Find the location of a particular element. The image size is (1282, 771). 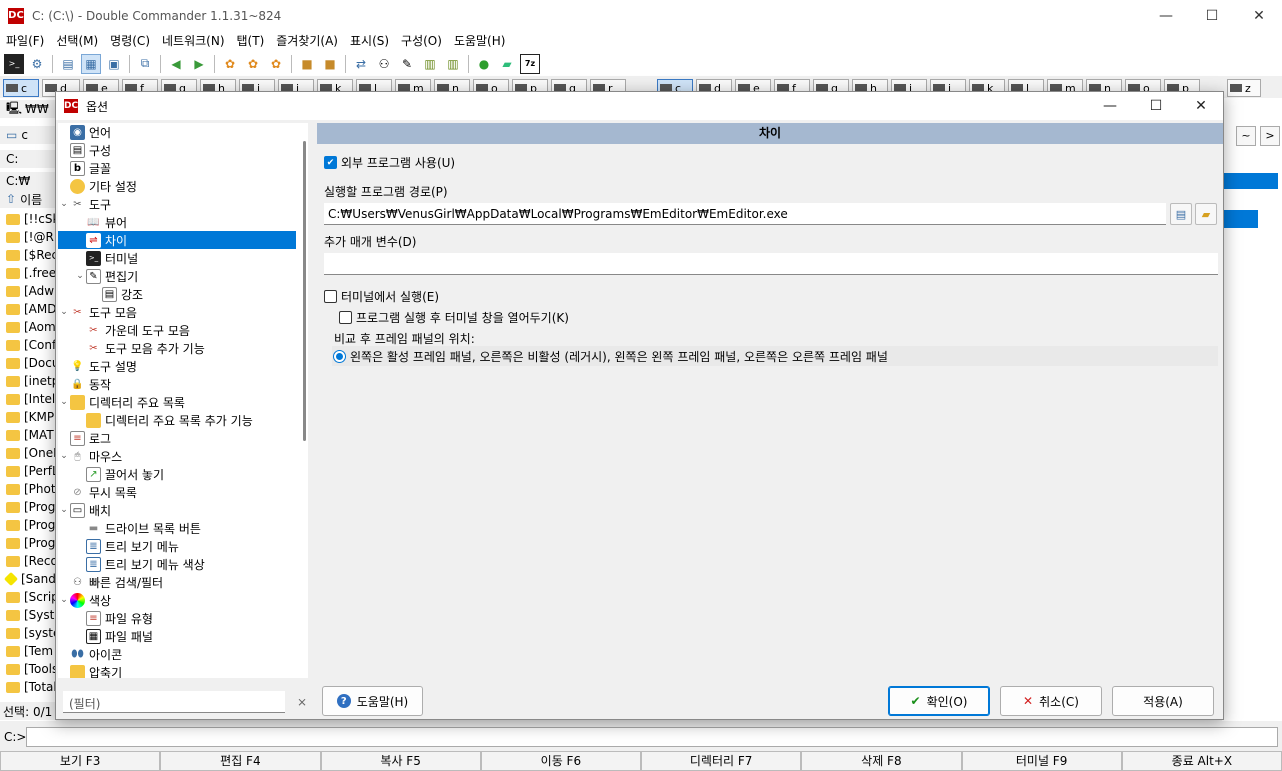

tree-item-editor: ⌄ ✎ 편집기 is located at coordinates (186, 276).